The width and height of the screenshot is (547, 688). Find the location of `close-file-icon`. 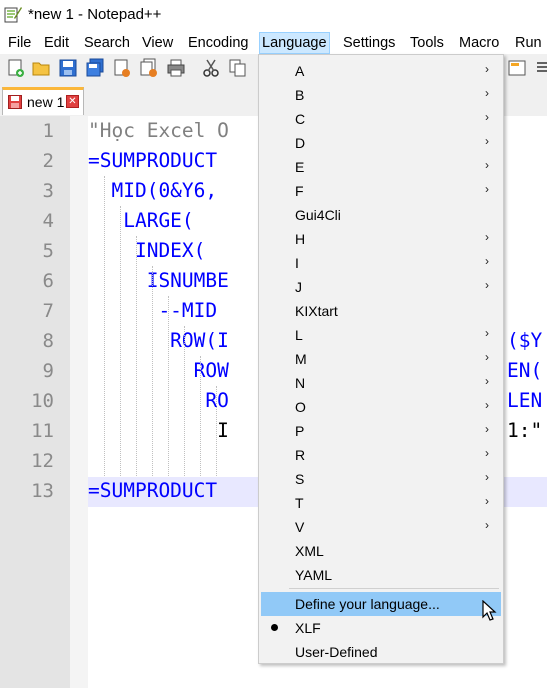

close-file-icon is located at coordinates (122, 68).